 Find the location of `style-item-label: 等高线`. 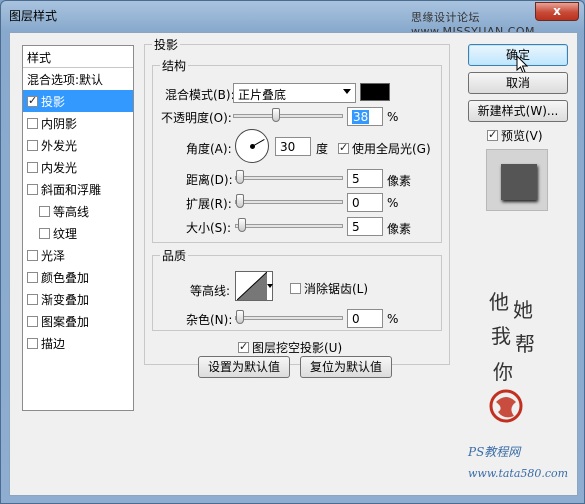

style-item-label: 等高线 is located at coordinates (71, 212).